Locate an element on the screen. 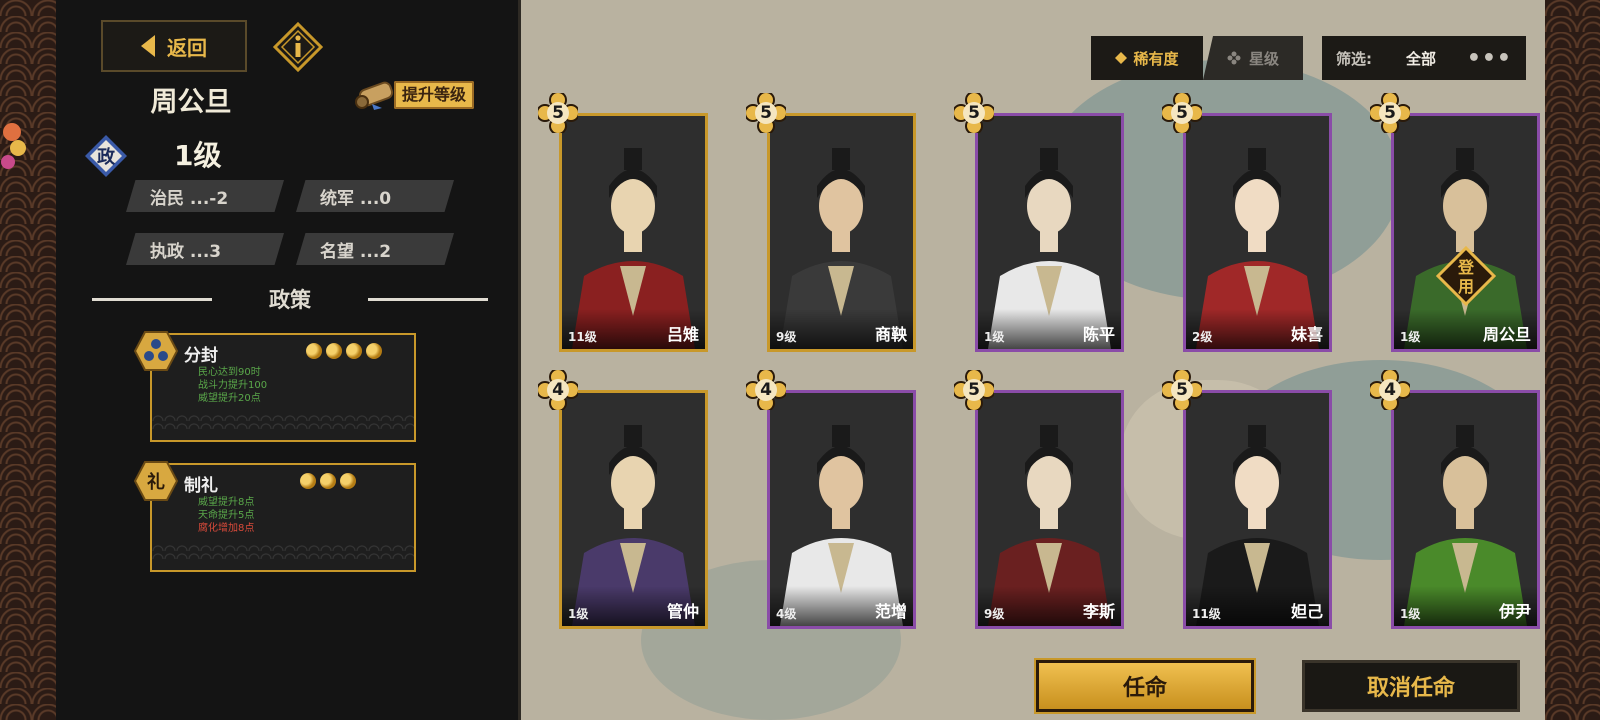 The image size is (1600, 720). policies-divider: 政策 is located at coordinates (290, 299).